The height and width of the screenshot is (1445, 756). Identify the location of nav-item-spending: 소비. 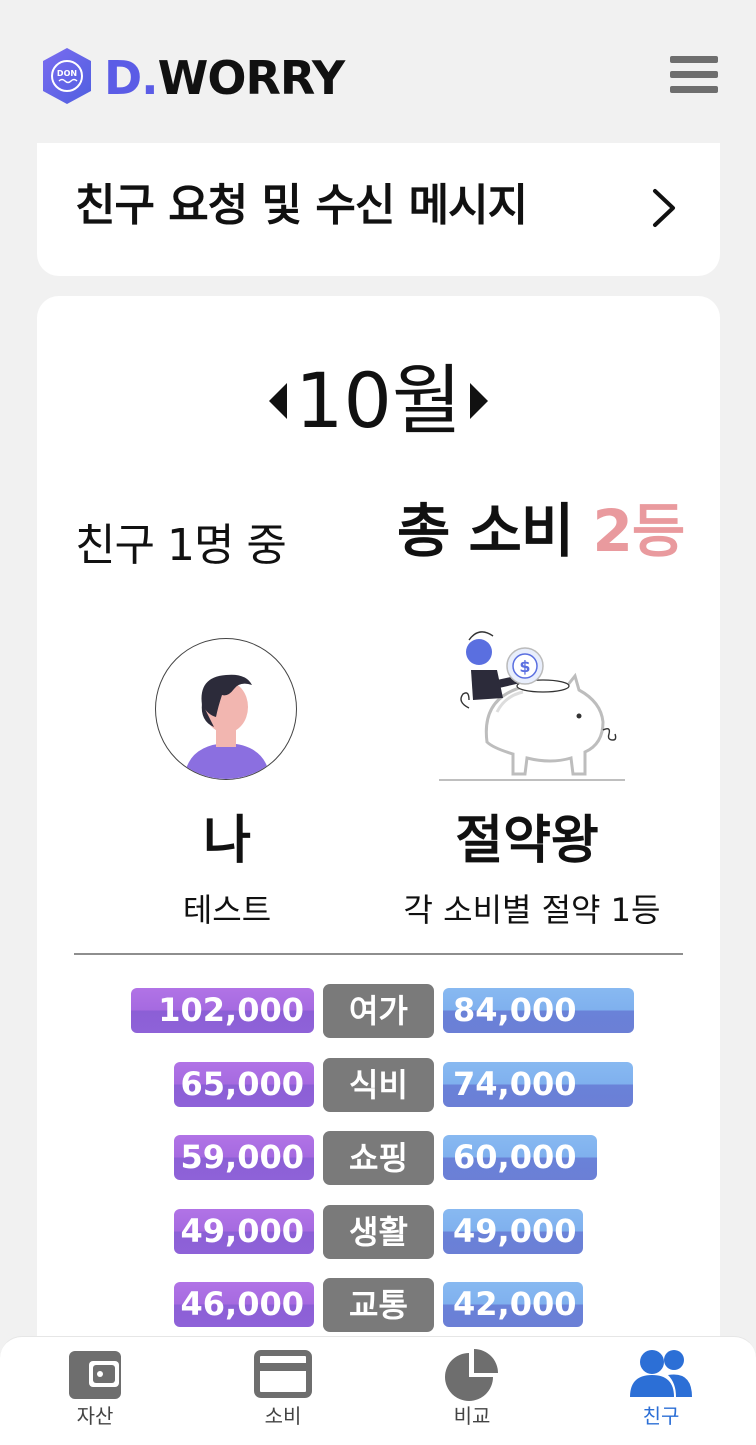
(283, 1393).